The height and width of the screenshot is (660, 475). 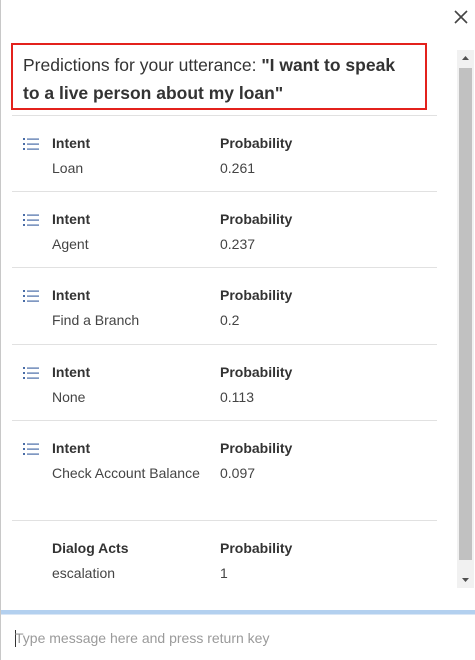 I want to click on scrollbar-thumb, so click(x=465, y=314).